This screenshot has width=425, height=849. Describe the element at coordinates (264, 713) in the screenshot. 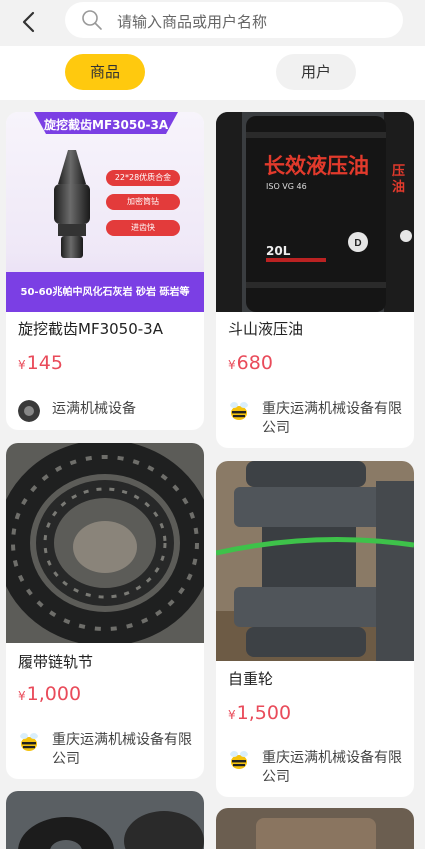

I see `price-value: 1,500` at that location.